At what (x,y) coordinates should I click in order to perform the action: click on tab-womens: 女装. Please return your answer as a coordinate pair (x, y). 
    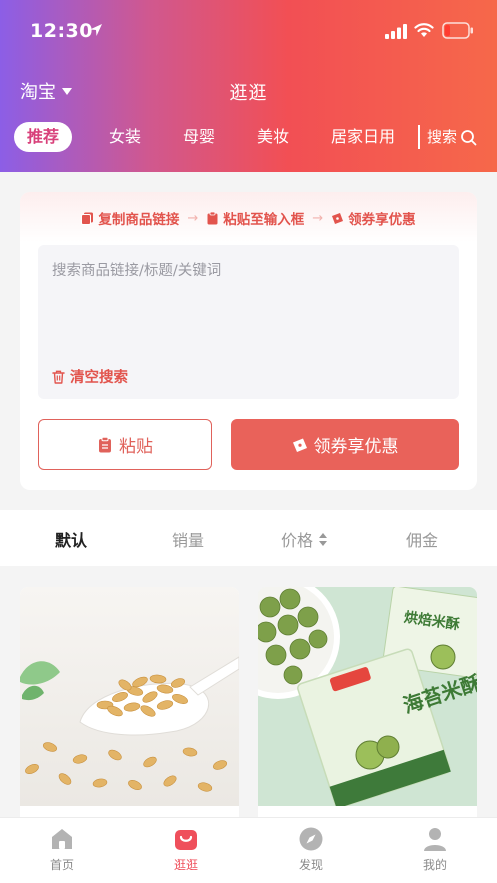
    Looking at the image, I should click on (125, 137).